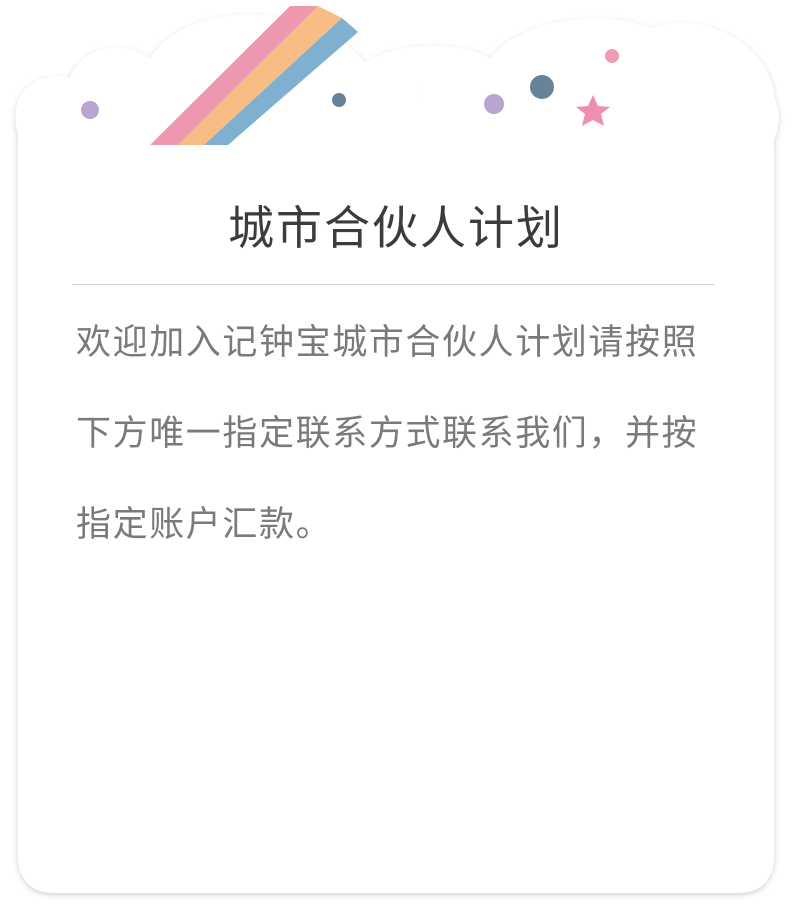 The image size is (792, 912). Describe the element at coordinates (393, 284) in the screenshot. I see `title-divider` at that location.